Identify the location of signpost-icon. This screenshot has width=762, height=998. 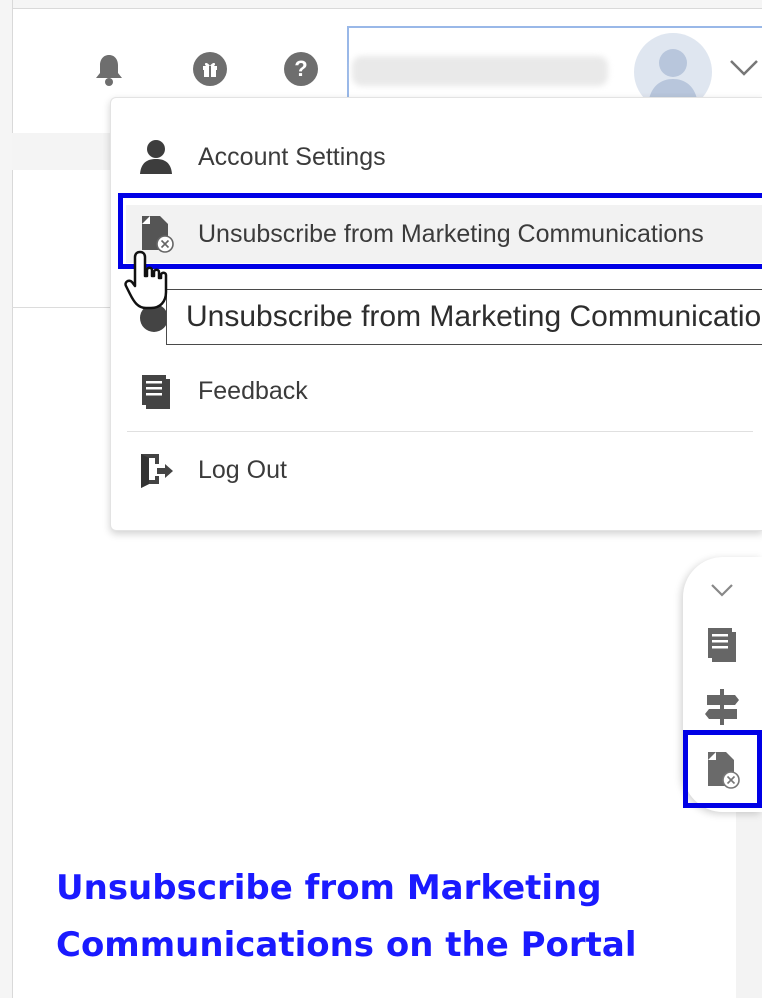
(722, 707).